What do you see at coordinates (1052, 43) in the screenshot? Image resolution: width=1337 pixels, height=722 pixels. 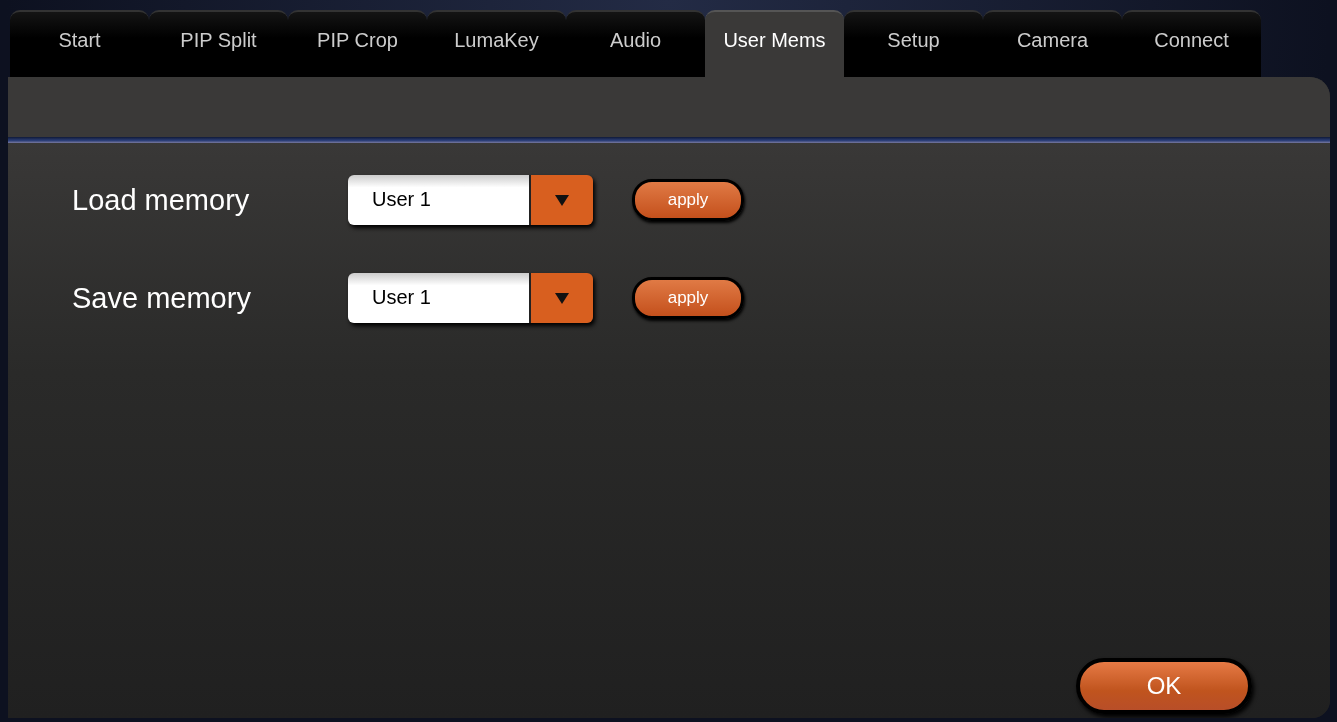 I see `tab: Camera` at bounding box center [1052, 43].